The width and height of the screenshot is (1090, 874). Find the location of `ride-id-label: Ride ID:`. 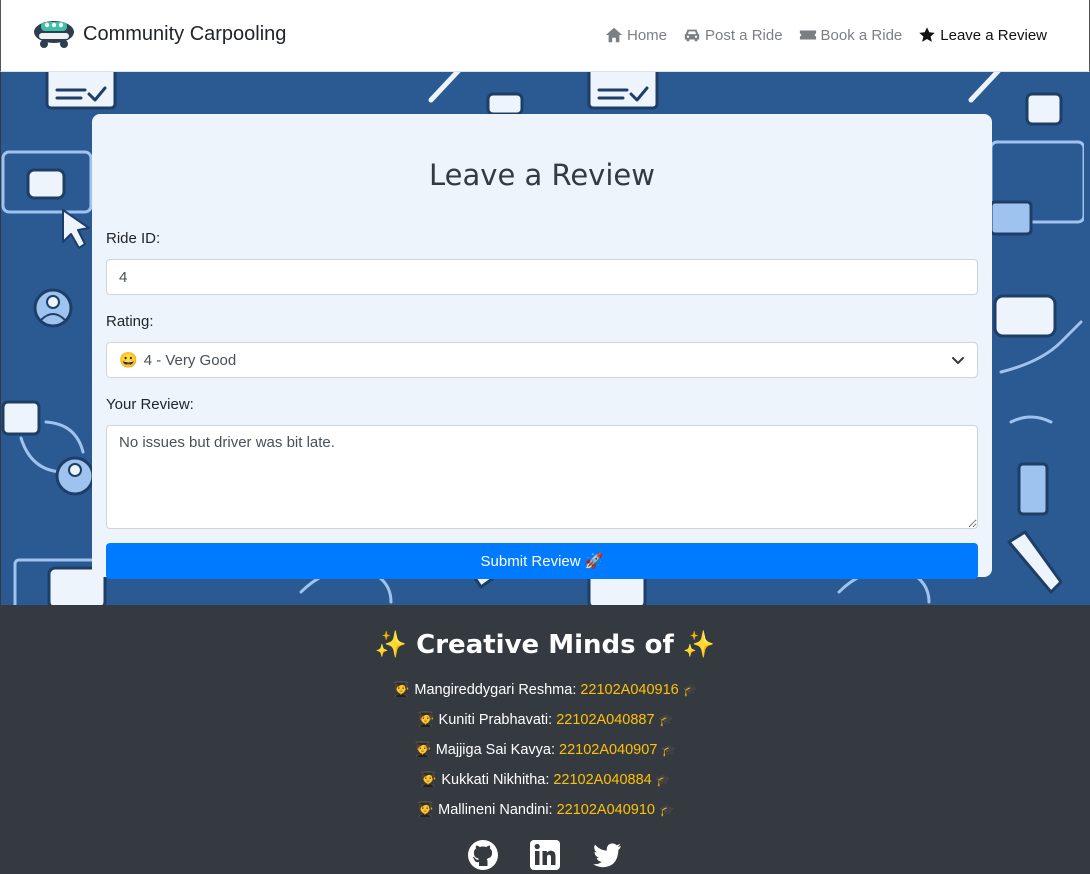

ride-id-label: Ride ID: is located at coordinates (133, 238).